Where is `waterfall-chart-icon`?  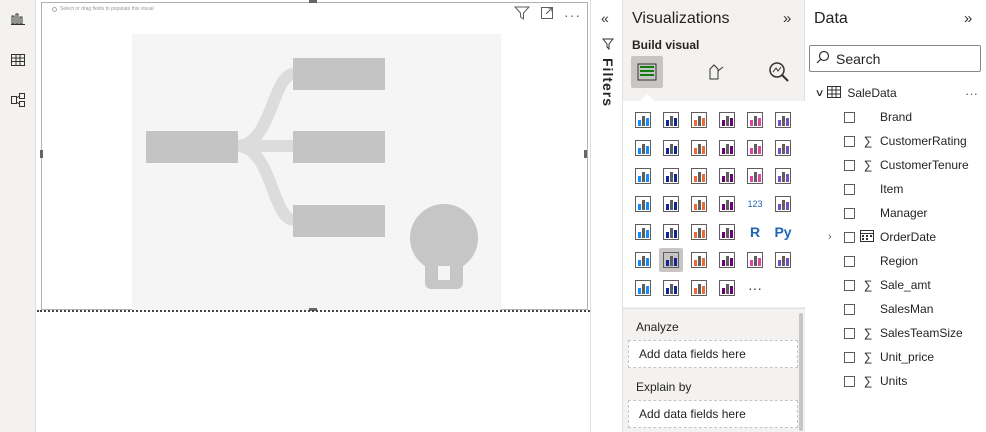
waterfall-chart-icon is located at coordinates (643, 176).